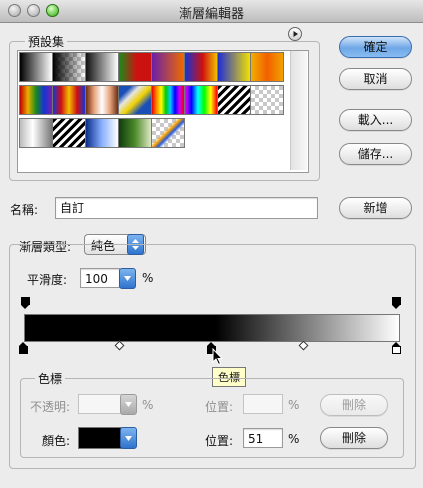 This screenshot has height=488, width=423. I want to click on opacity-label: 不透明:, so click(50, 407).